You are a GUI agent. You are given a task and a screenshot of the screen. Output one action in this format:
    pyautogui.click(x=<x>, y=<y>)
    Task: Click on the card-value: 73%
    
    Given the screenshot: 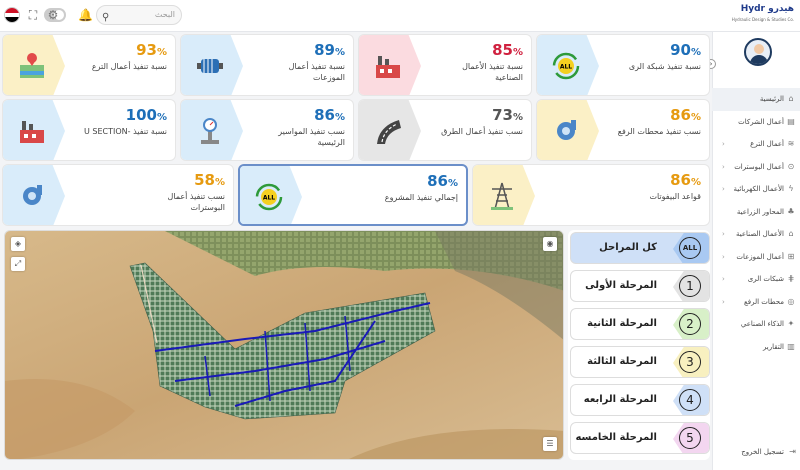 What is the action you would take?
    pyautogui.click(x=507, y=115)
    